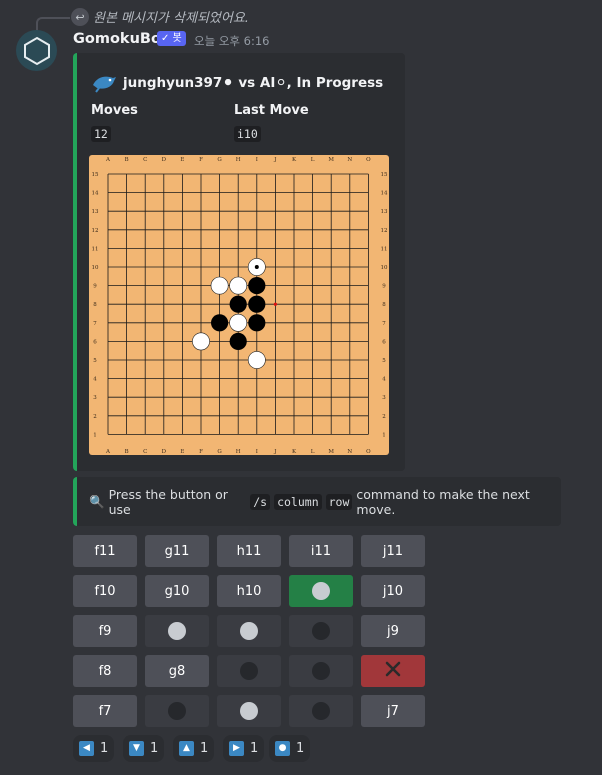 This screenshot has width=602, height=775. I want to click on last-move-marker, so click(256, 267).